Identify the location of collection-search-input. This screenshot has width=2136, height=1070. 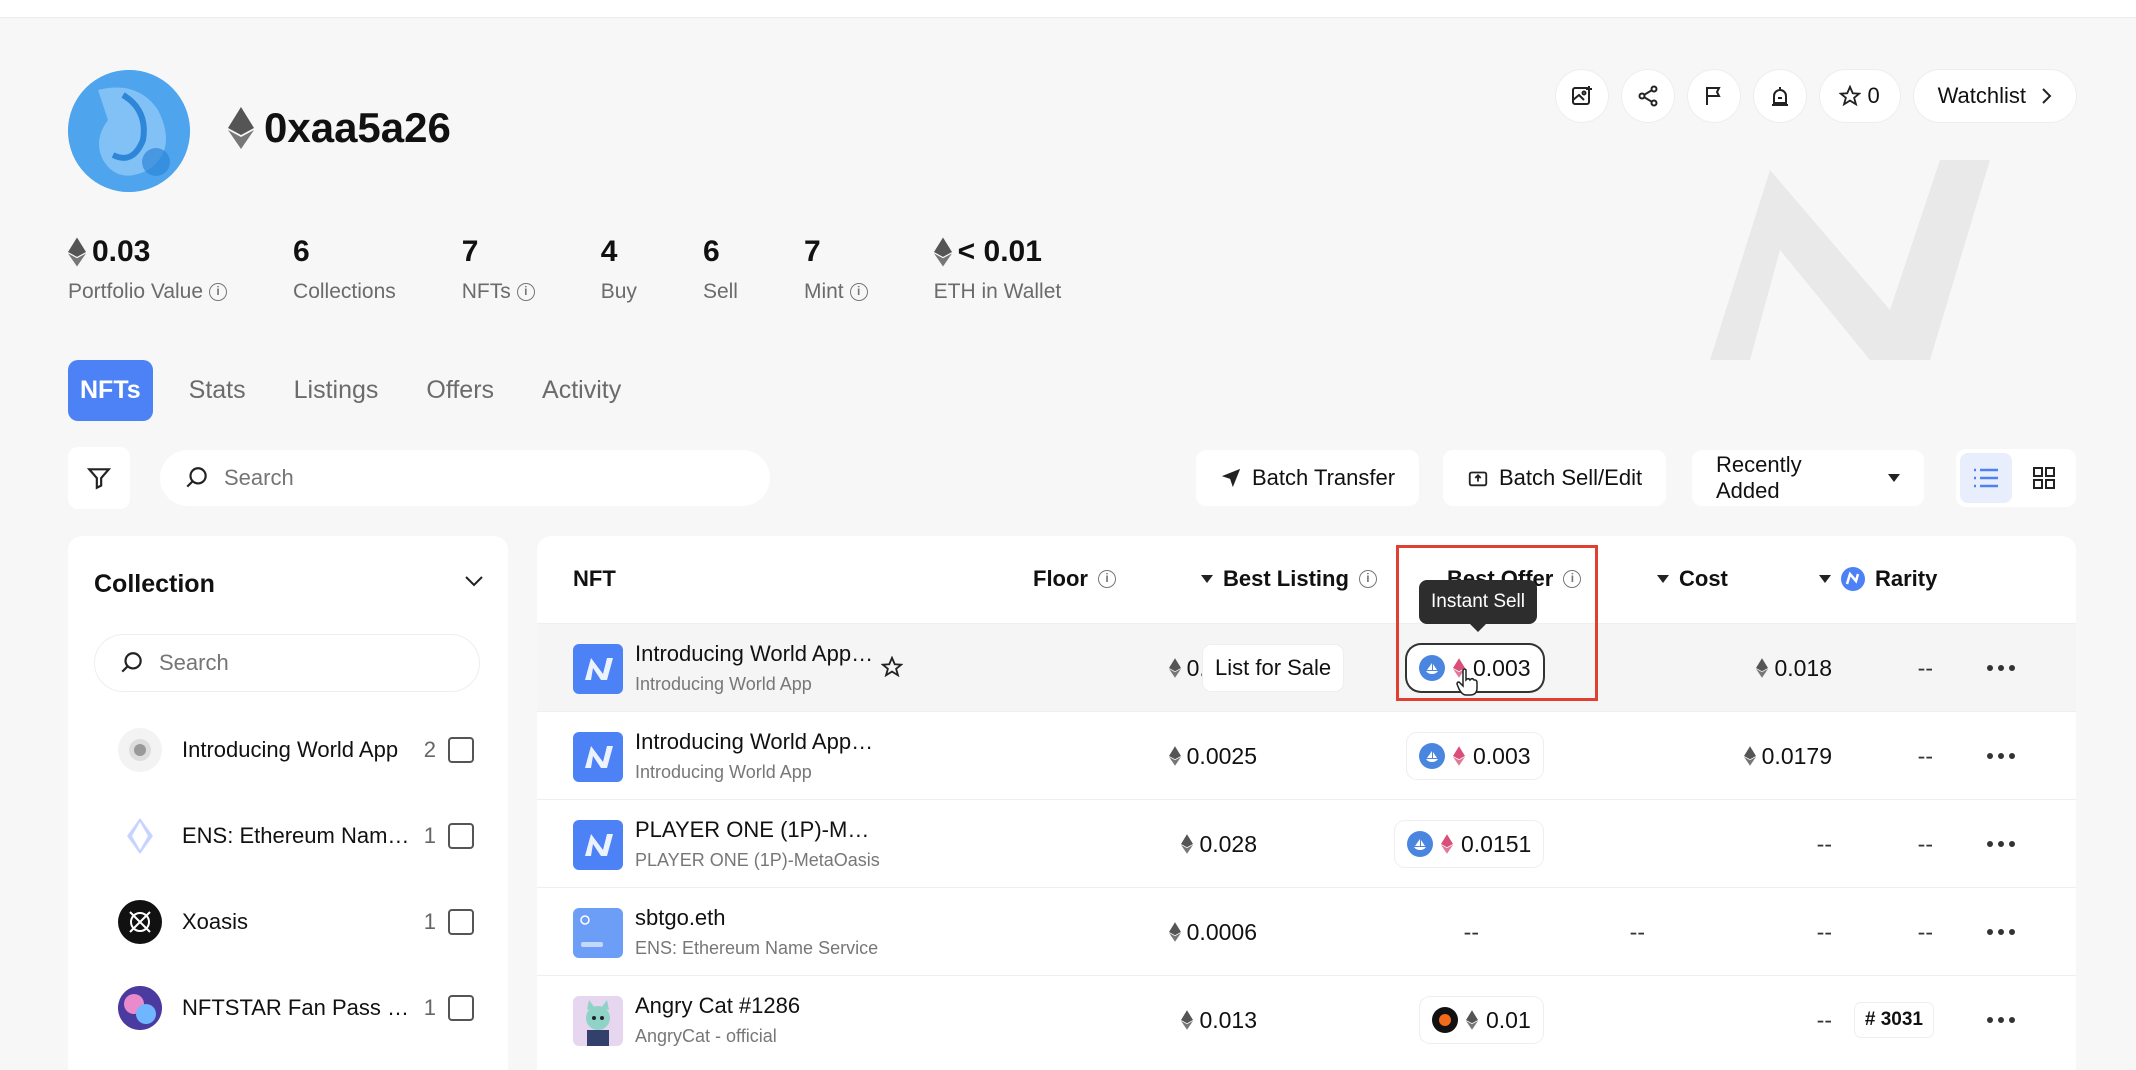
(309, 663).